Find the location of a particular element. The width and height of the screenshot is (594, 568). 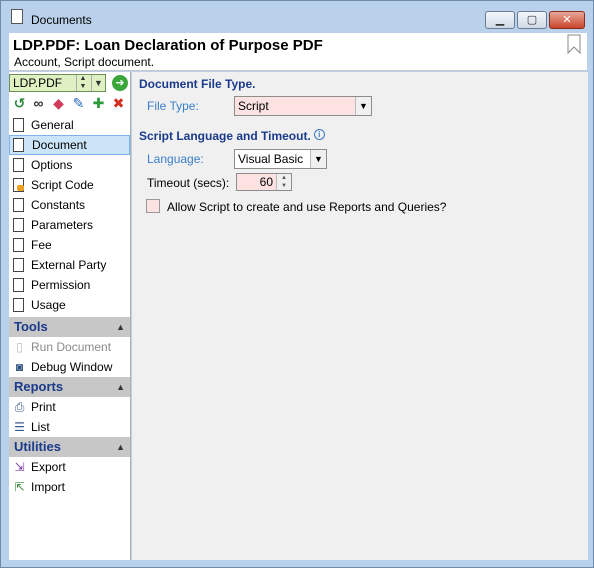

bookmark-icon is located at coordinates (574, 44).